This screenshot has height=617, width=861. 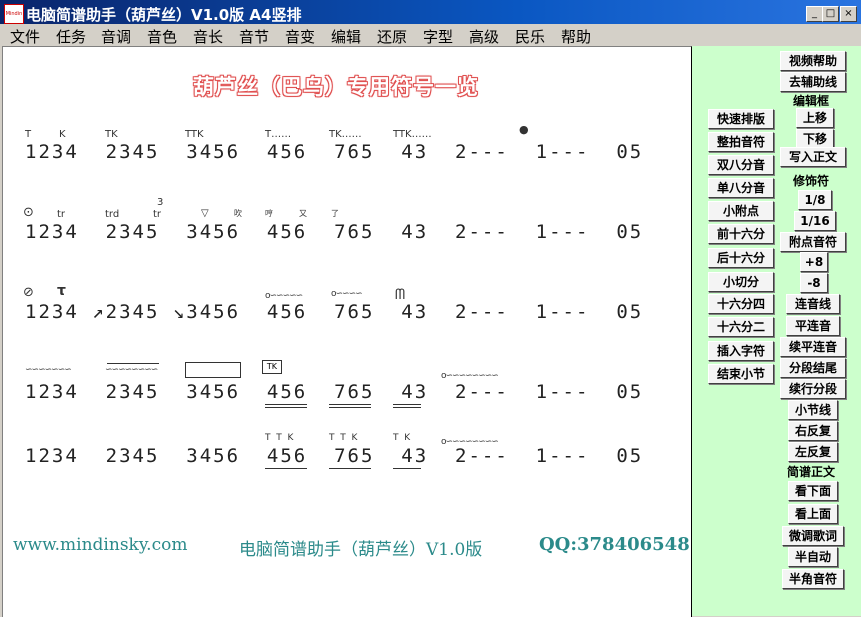 What do you see at coordinates (484, 36) in the screenshot?
I see `menu-advanced: 高级` at bounding box center [484, 36].